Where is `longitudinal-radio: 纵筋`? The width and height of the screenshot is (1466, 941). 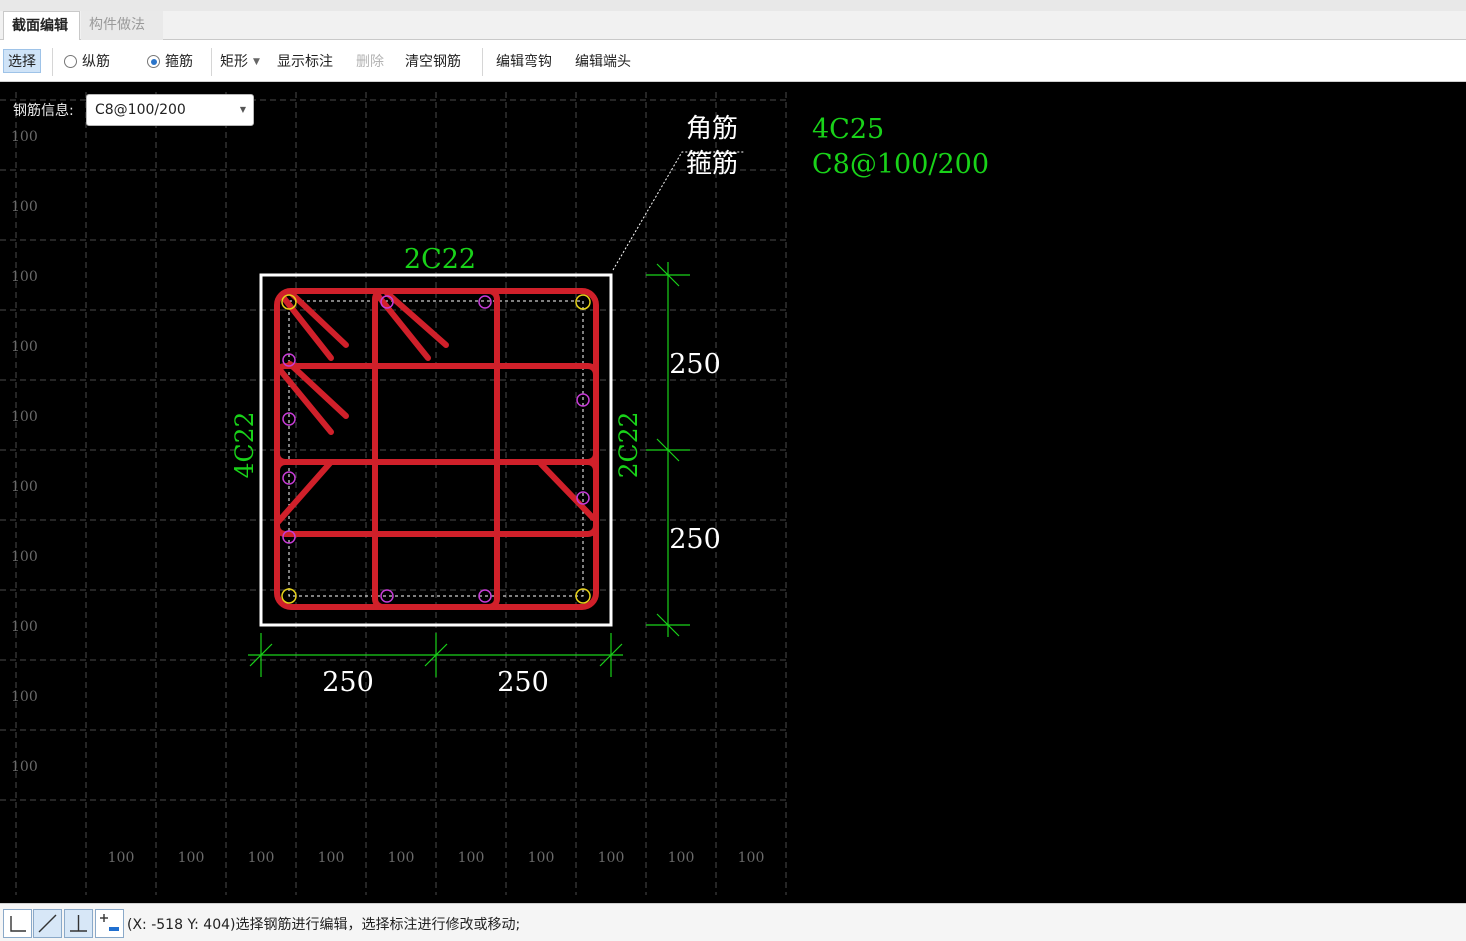
longitudinal-radio: 纵筋 is located at coordinates (87, 62).